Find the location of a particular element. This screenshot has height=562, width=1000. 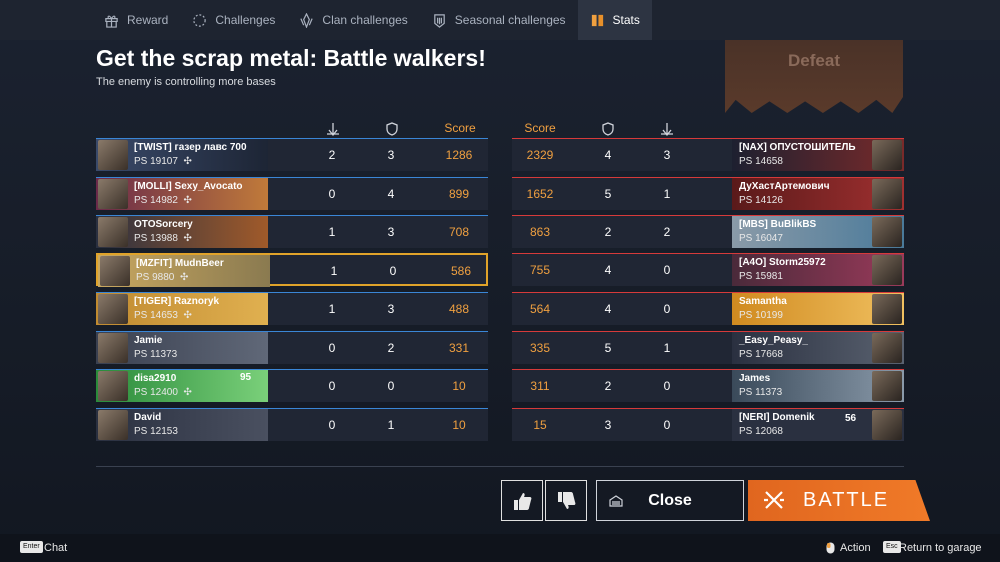

battle-icon is located at coordinates (774, 500).